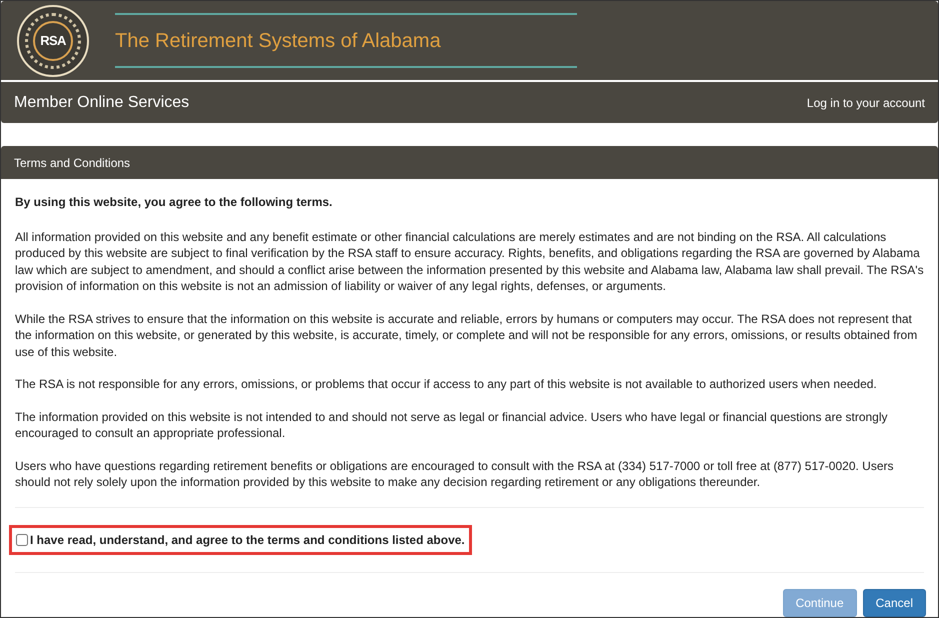  What do you see at coordinates (102, 102) in the screenshot?
I see `brand-text: Member Online Services` at bounding box center [102, 102].